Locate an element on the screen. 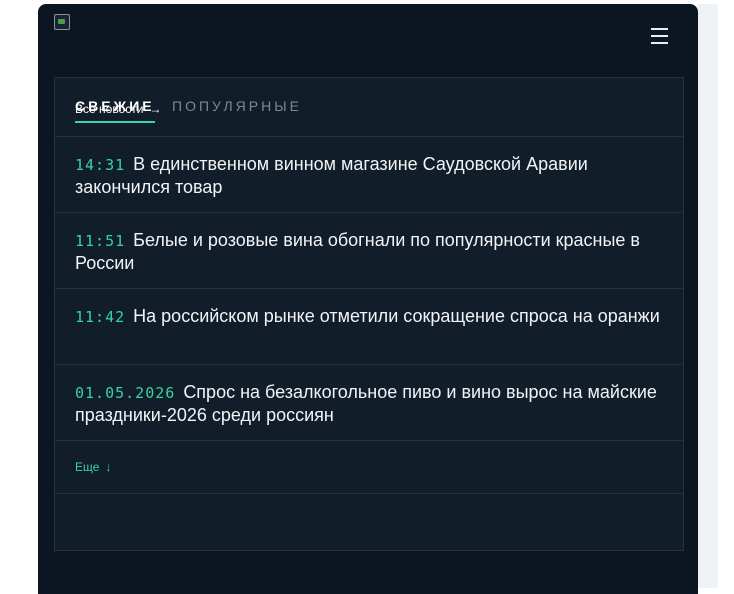  page-scroll-strip is located at coordinates (708, 296).